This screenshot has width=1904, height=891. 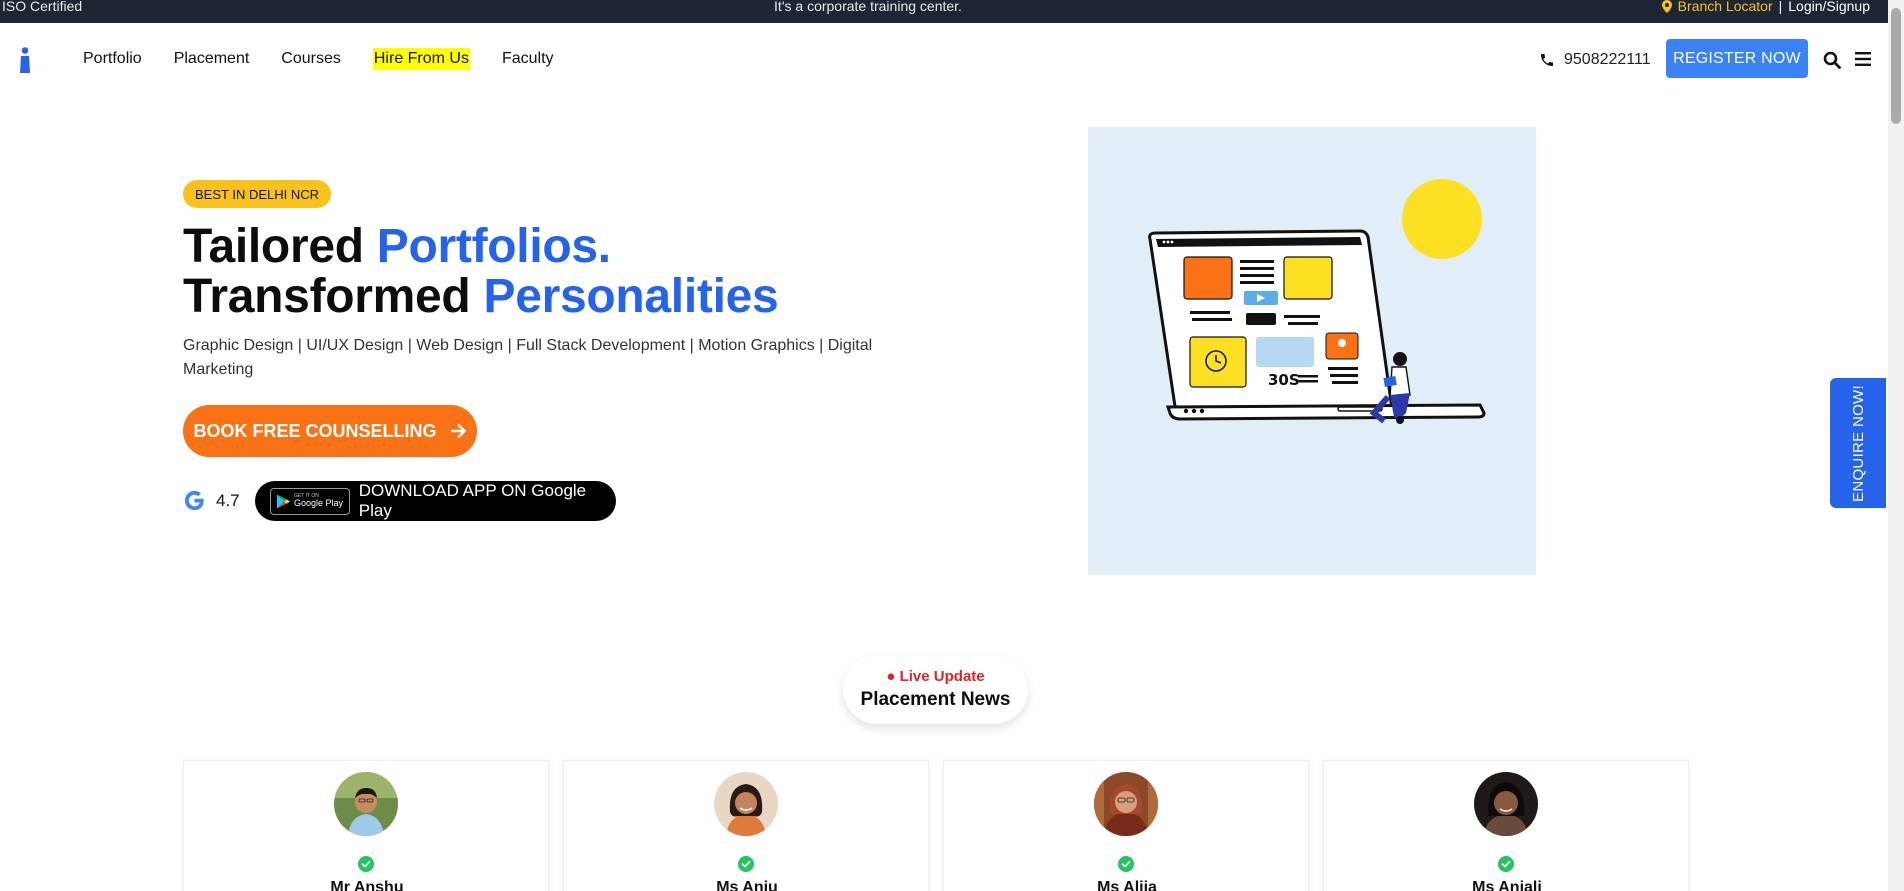 What do you see at coordinates (315, 430) in the screenshot?
I see `cta-label: BOOK FREE COUNSELLING` at bounding box center [315, 430].